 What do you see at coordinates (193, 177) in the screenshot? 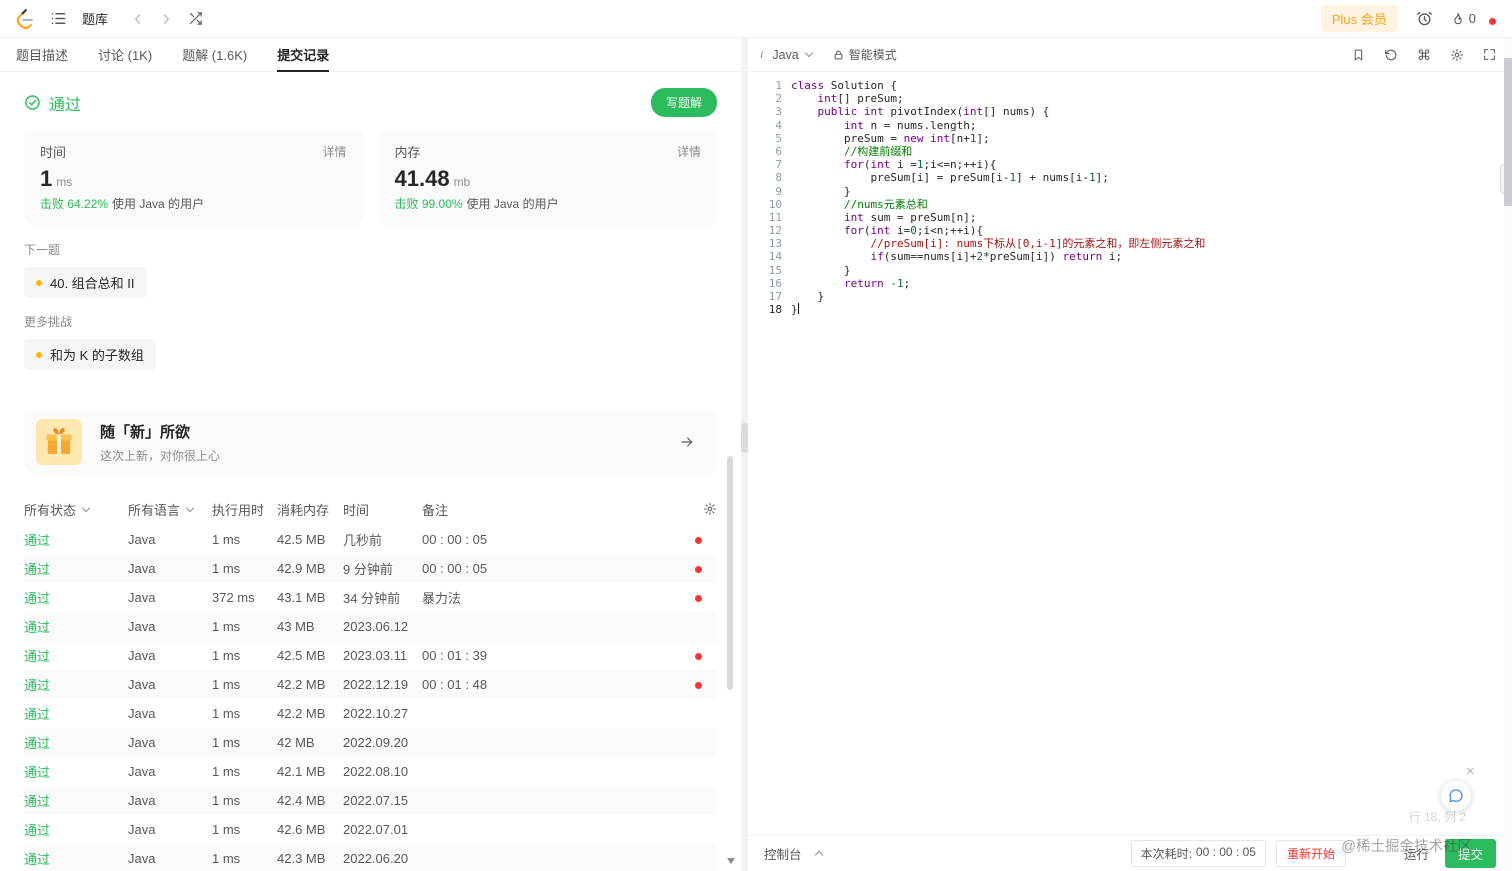
I see `runtime-stat-card: 时间 详情 1 ms 击败 64.22% 使用 Java 的用户` at bounding box center [193, 177].